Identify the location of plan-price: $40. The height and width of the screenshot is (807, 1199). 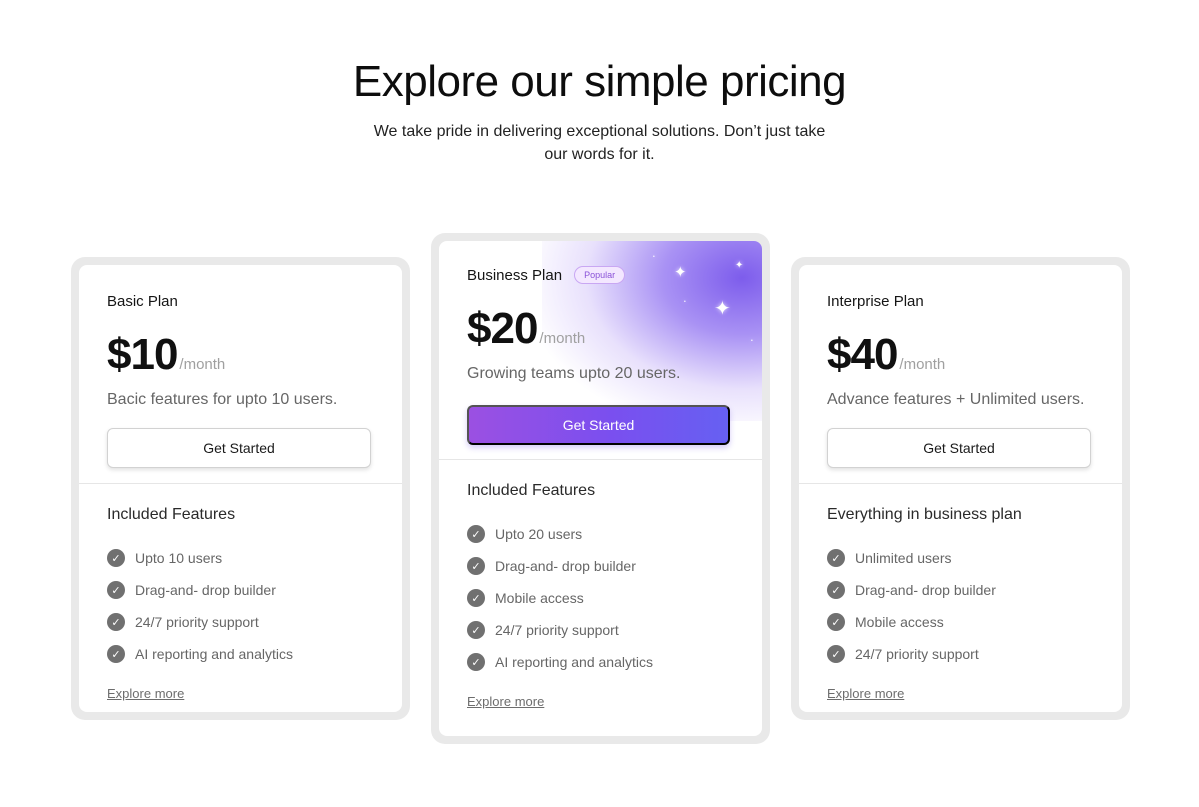
(862, 354).